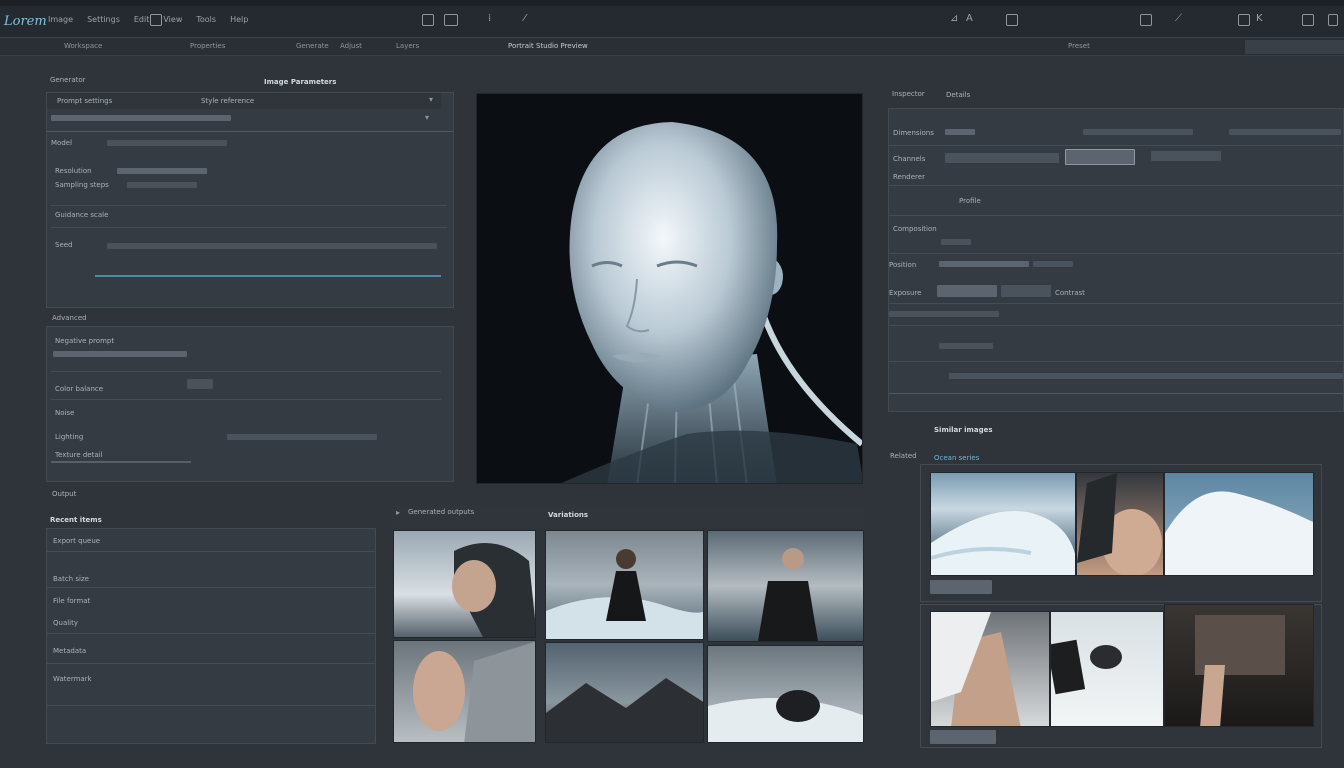  What do you see at coordinates (1002, 158) in the screenshot?
I see `channels-field` at bounding box center [1002, 158].